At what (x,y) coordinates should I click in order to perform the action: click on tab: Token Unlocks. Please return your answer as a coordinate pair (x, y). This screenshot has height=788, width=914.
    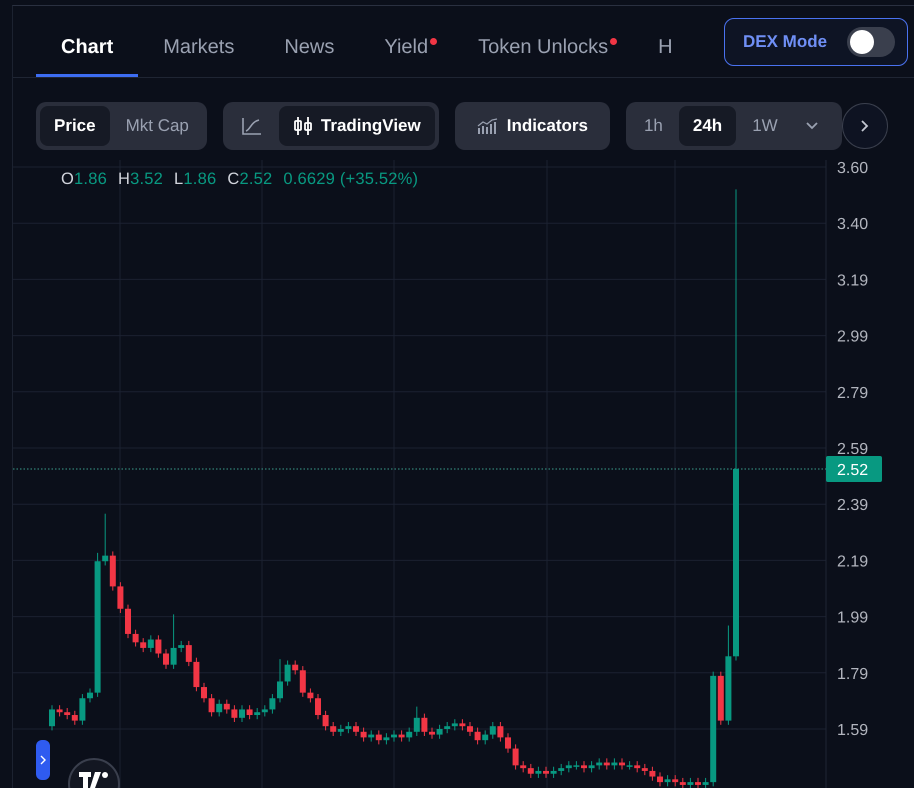
    Looking at the image, I should click on (543, 41).